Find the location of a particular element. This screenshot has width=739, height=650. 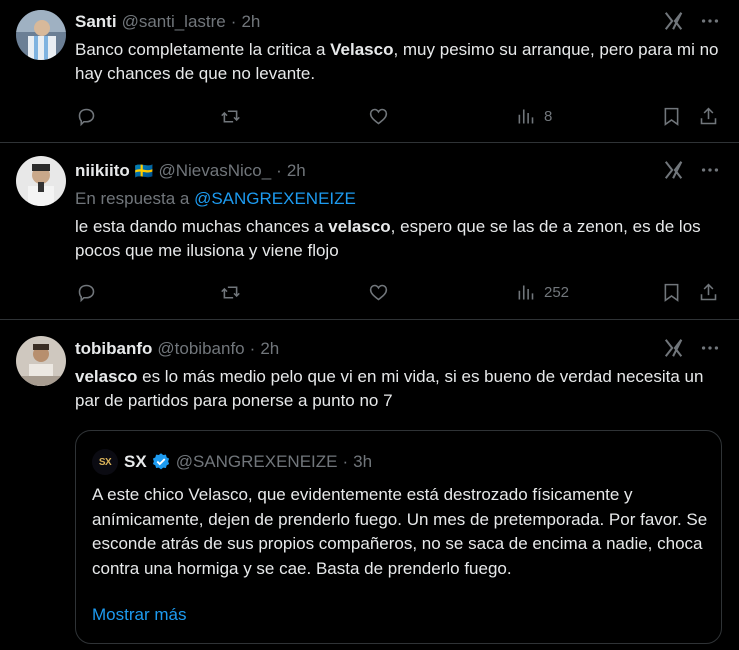

quoted-user-handle: @SANGREXENEIZE is located at coordinates (257, 462).